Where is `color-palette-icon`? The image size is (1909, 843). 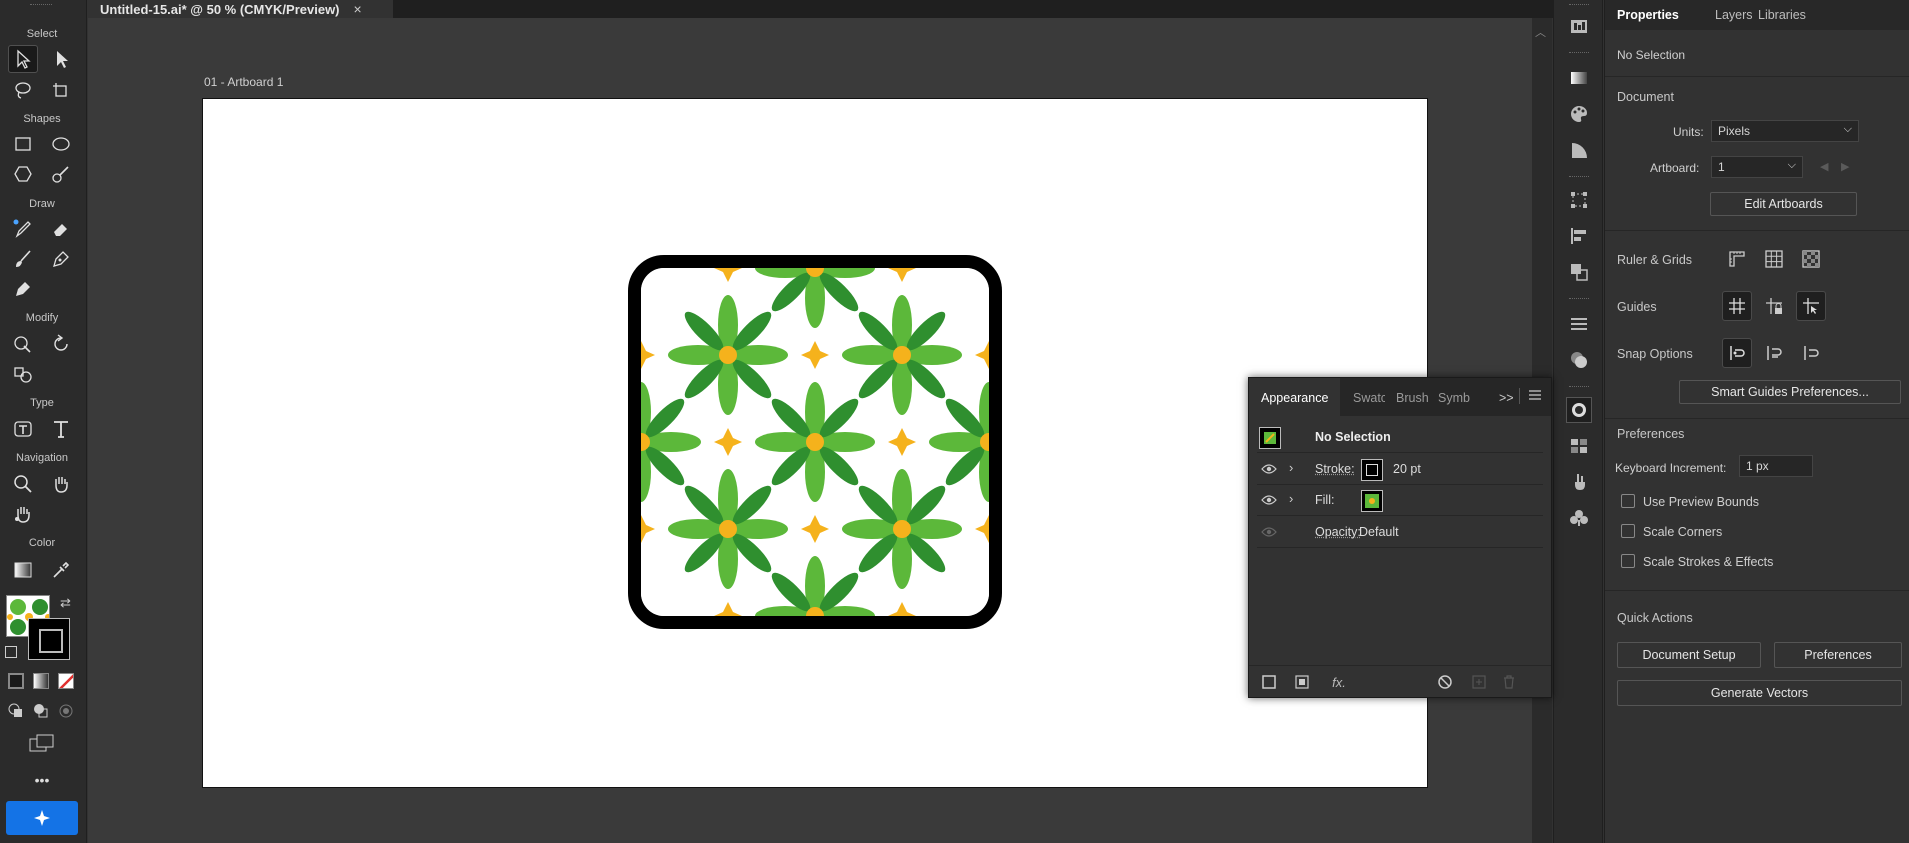
color-palette-icon is located at coordinates (1579, 114).